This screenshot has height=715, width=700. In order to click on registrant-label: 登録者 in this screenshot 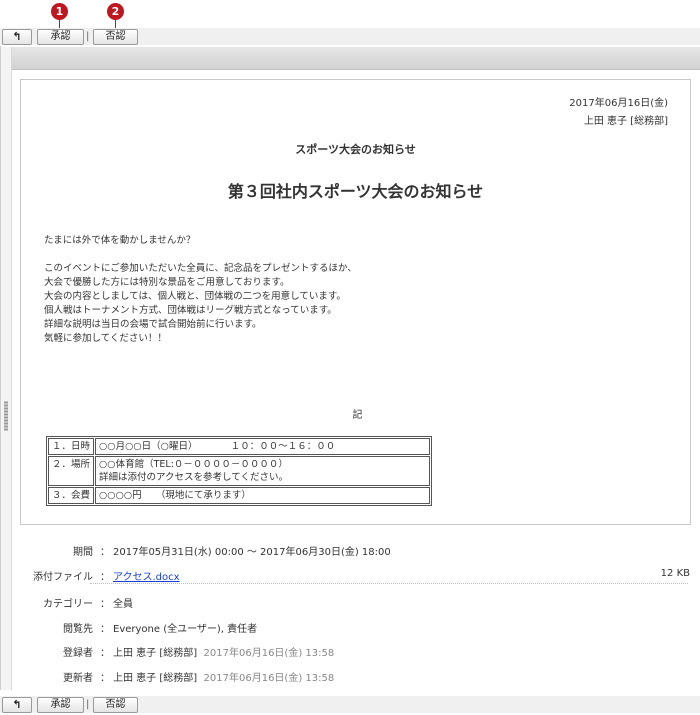, I will do `click(78, 653)`.